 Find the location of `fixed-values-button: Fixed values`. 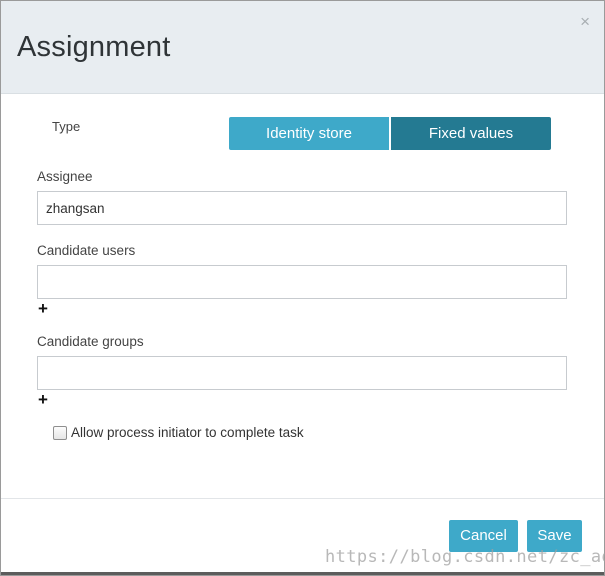

fixed-values-button: Fixed values is located at coordinates (471, 133).